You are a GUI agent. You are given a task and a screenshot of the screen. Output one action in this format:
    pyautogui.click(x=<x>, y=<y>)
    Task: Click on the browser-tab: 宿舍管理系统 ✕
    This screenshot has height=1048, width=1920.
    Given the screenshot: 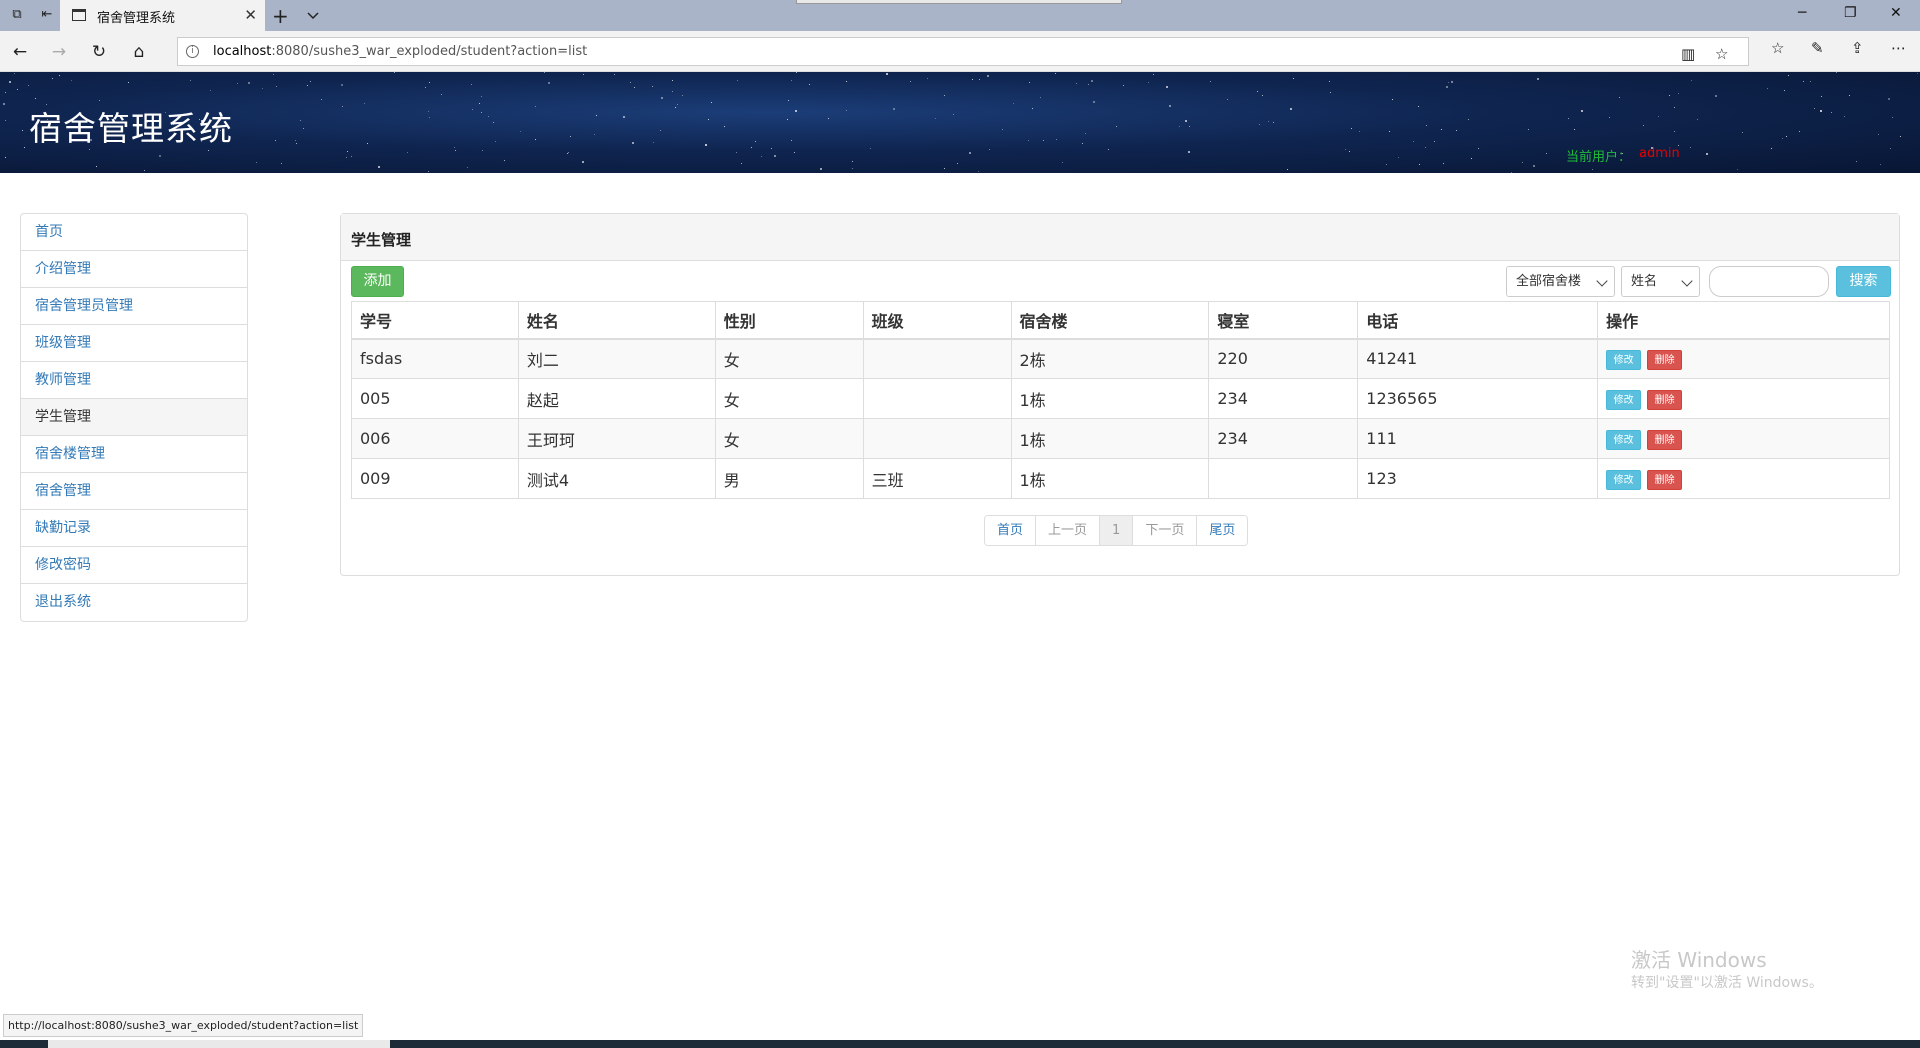 What is the action you would take?
    pyautogui.click(x=162, y=15)
    